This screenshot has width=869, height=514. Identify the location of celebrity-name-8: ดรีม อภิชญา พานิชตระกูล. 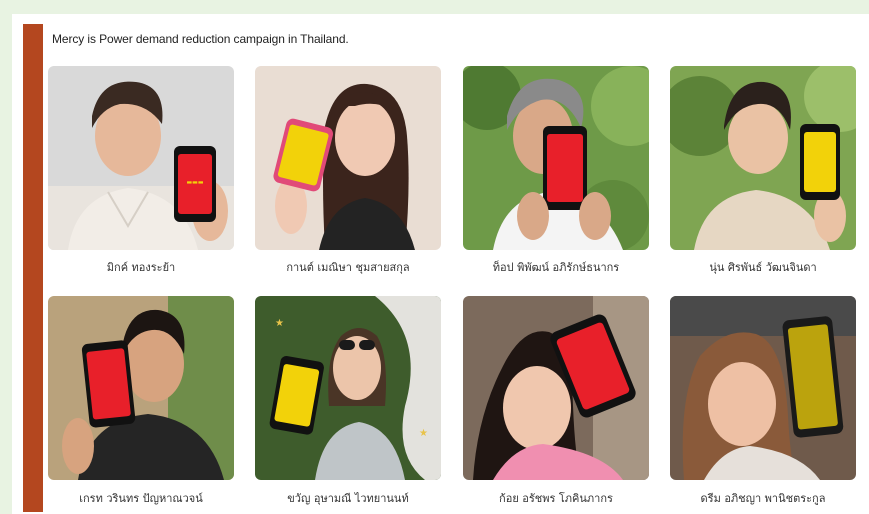
(763, 498).